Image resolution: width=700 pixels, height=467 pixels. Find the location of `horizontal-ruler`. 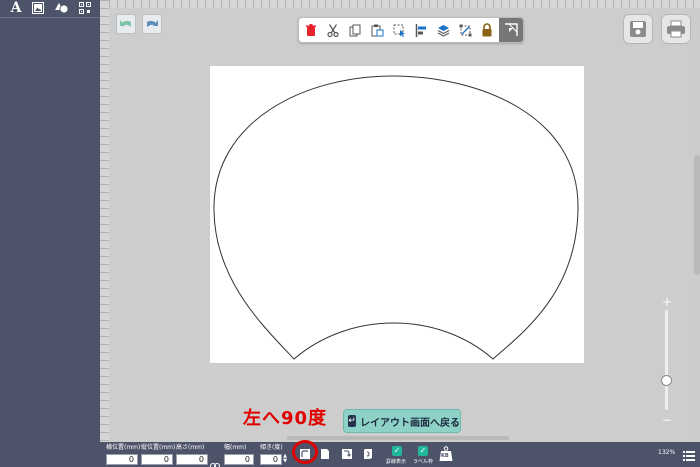

horizontal-ruler is located at coordinates (404, 4).